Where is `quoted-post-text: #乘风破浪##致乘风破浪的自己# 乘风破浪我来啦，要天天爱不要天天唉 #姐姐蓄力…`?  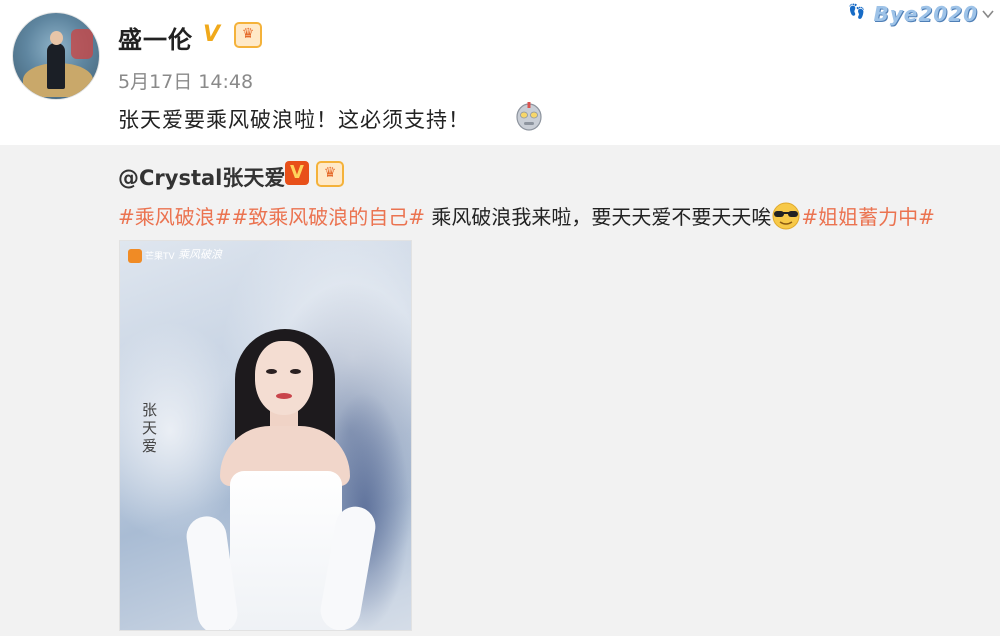
quoted-post-text: #乘风破浪##致乘风破浪的自己# 乘风破浪我来啦，要天天爱不要天天唉 #姐姐蓄力… is located at coordinates (526, 215).